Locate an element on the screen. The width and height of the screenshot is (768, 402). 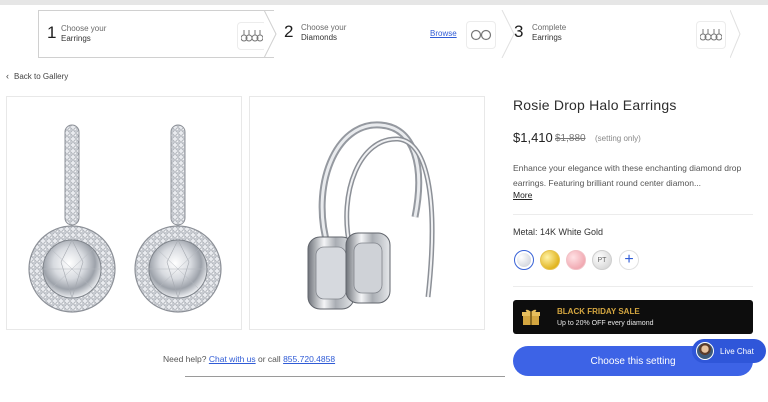
step-number: 2 is located at coordinates (289, 31).